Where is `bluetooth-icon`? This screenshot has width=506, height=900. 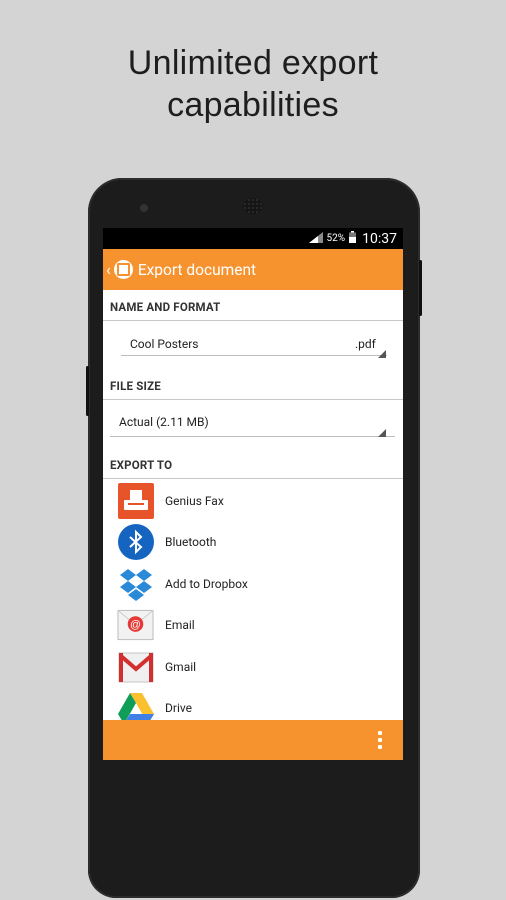
bluetooth-icon is located at coordinates (135, 542).